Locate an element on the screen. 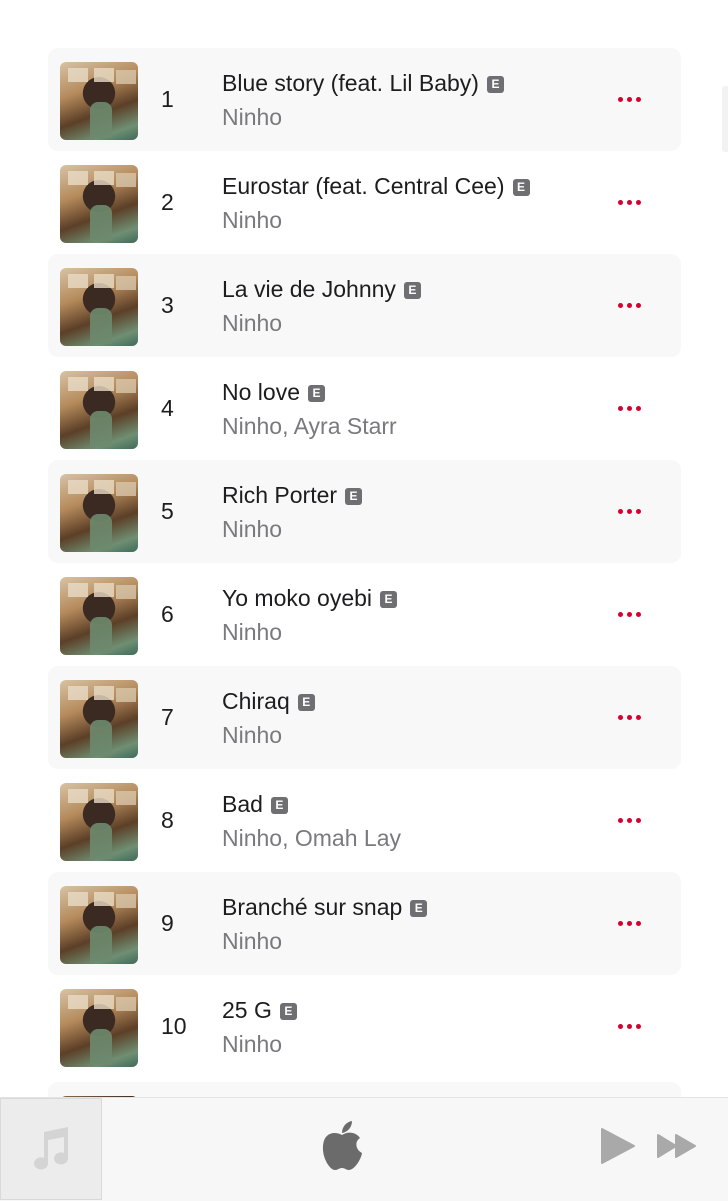  apple-logo-icon is located at coordinates (342, 1145).